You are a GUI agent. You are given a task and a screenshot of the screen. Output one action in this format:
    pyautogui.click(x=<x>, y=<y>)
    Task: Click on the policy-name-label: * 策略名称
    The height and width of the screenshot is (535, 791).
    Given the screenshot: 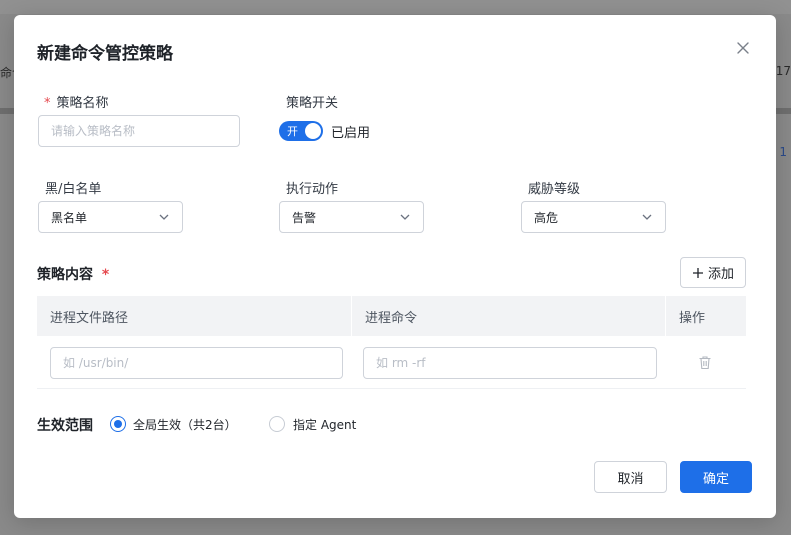 What is the action you would take?
    pyautogui.click(x=76, y=103)
    